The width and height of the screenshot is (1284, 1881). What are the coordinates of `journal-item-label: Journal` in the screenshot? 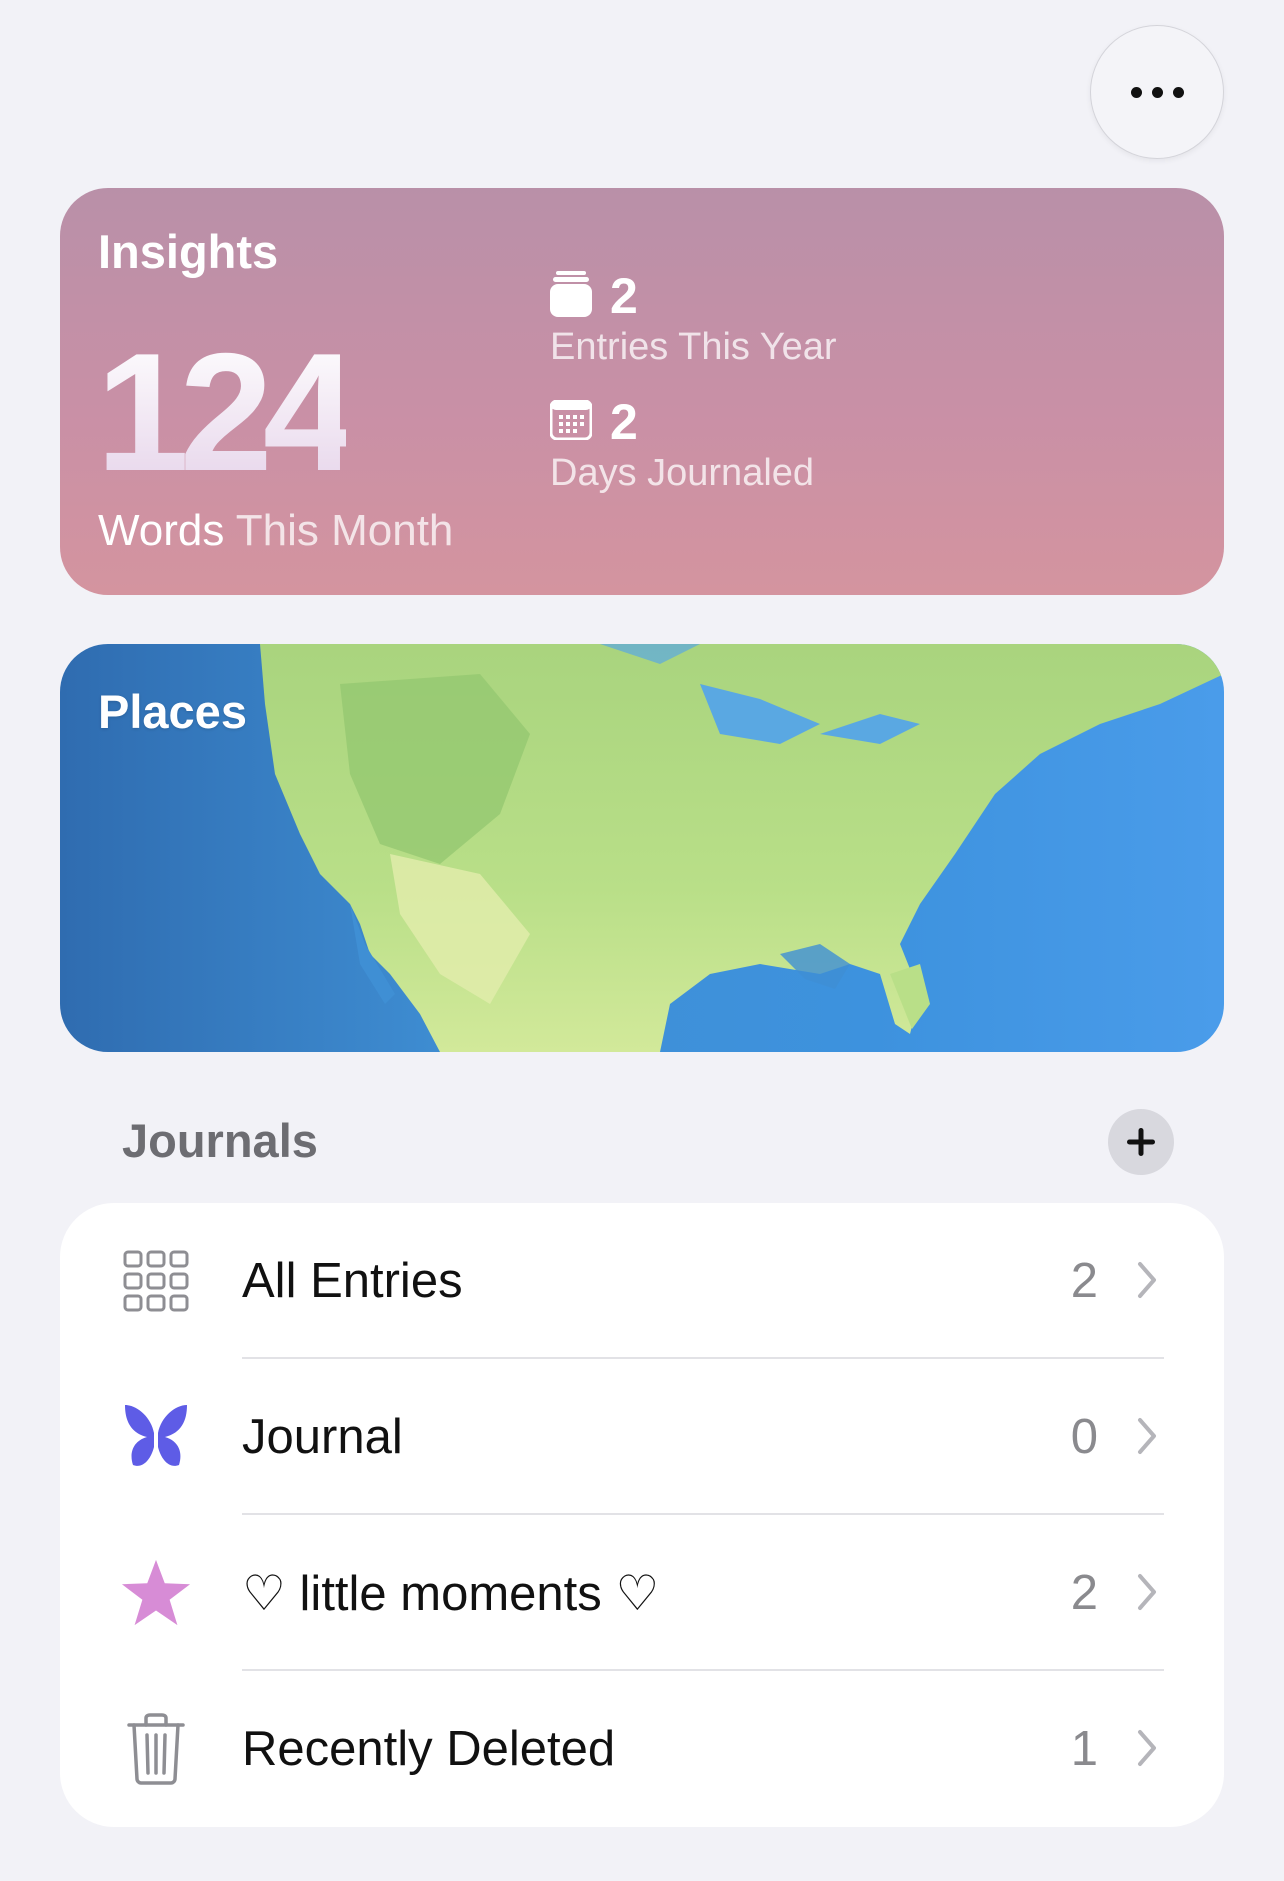 It's located at (322, 1437).